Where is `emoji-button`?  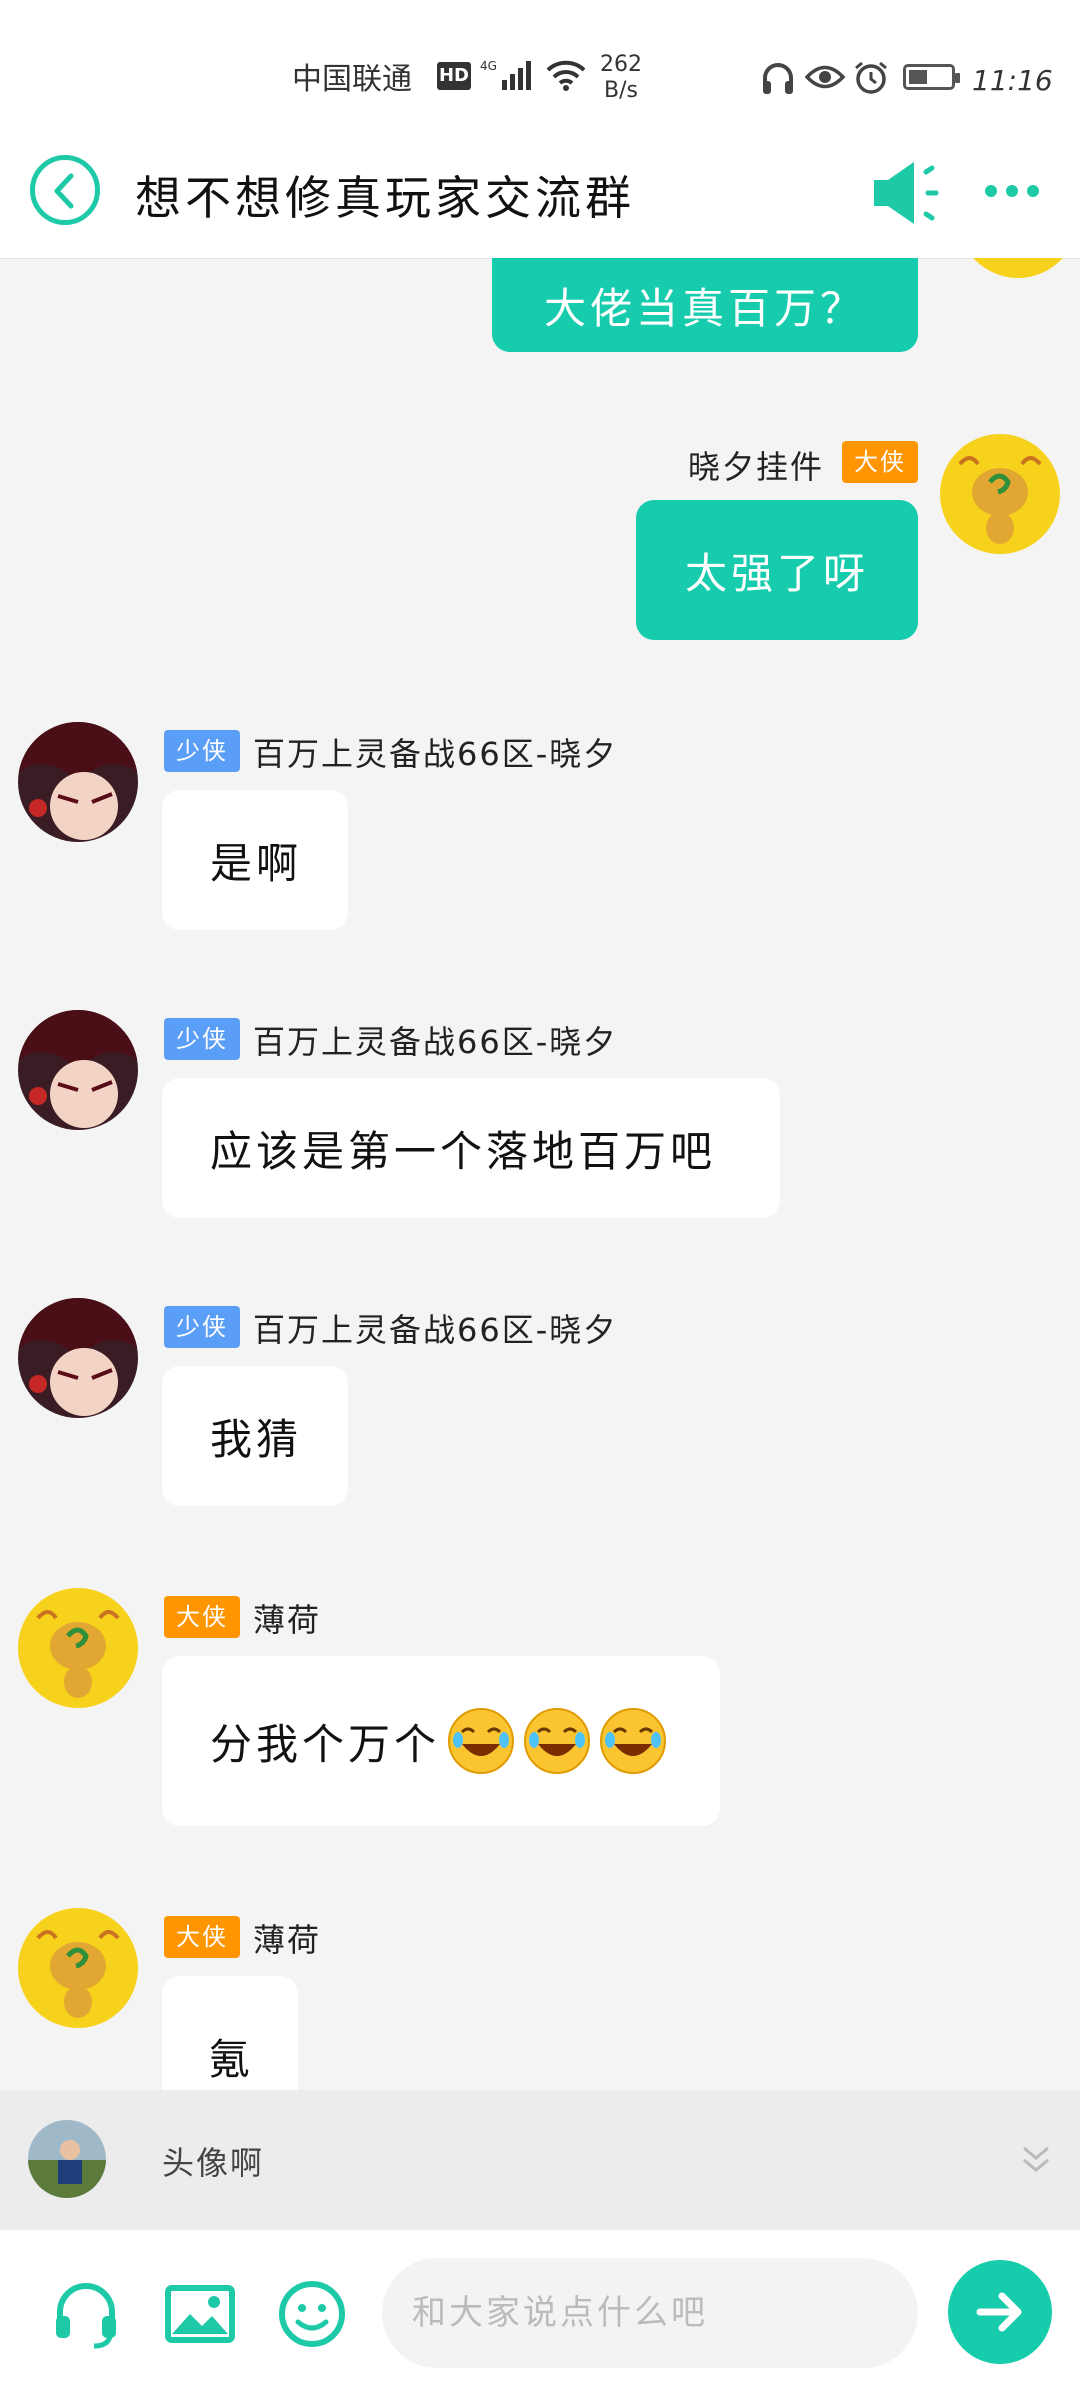
emoji-button is located at coordinates (312, 2316).